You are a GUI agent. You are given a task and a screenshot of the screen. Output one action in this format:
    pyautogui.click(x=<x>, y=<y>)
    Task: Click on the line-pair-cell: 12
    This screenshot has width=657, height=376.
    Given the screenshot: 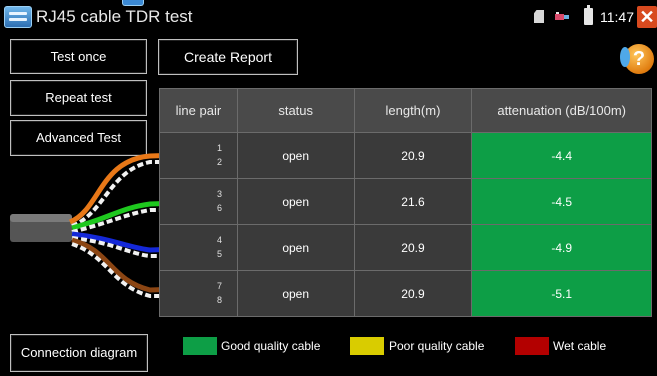 What is the action you would take?
    pyautogui.click(x=198, y=155)
    